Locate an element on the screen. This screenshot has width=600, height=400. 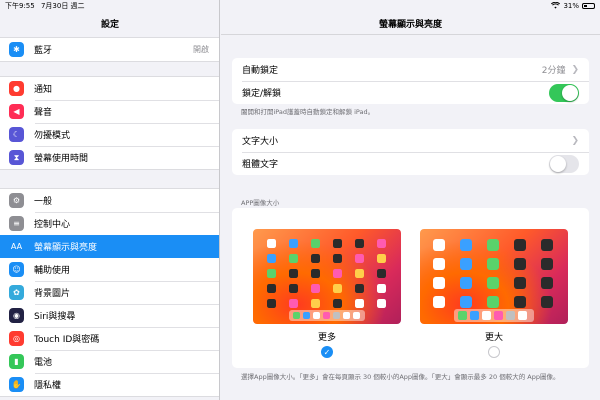
more-option-checkmark-icon: ✓ is located at coordinates (327, 352).